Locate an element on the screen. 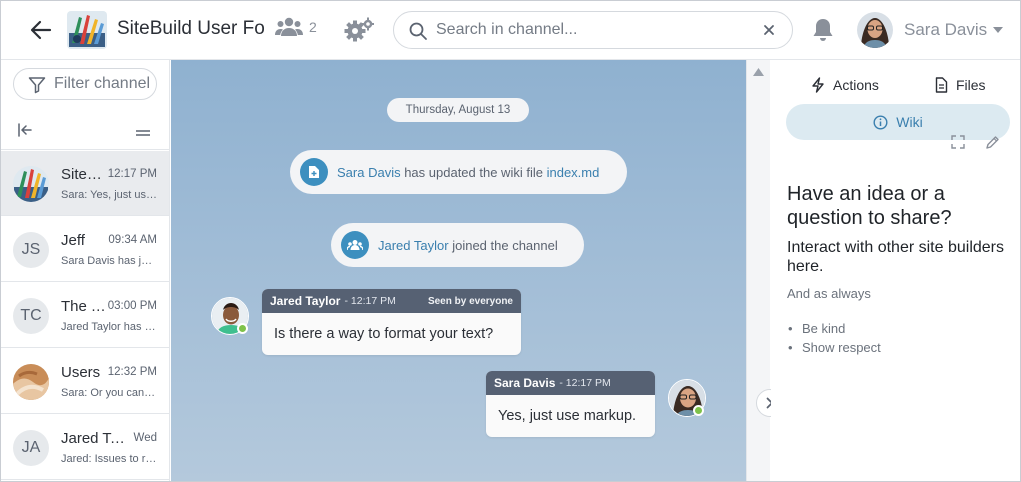 The image size is (1021, 482). room-item-jeff: JS Jeff 09:34 AM Sara Davis has joined is located at coordinates (85, 249).